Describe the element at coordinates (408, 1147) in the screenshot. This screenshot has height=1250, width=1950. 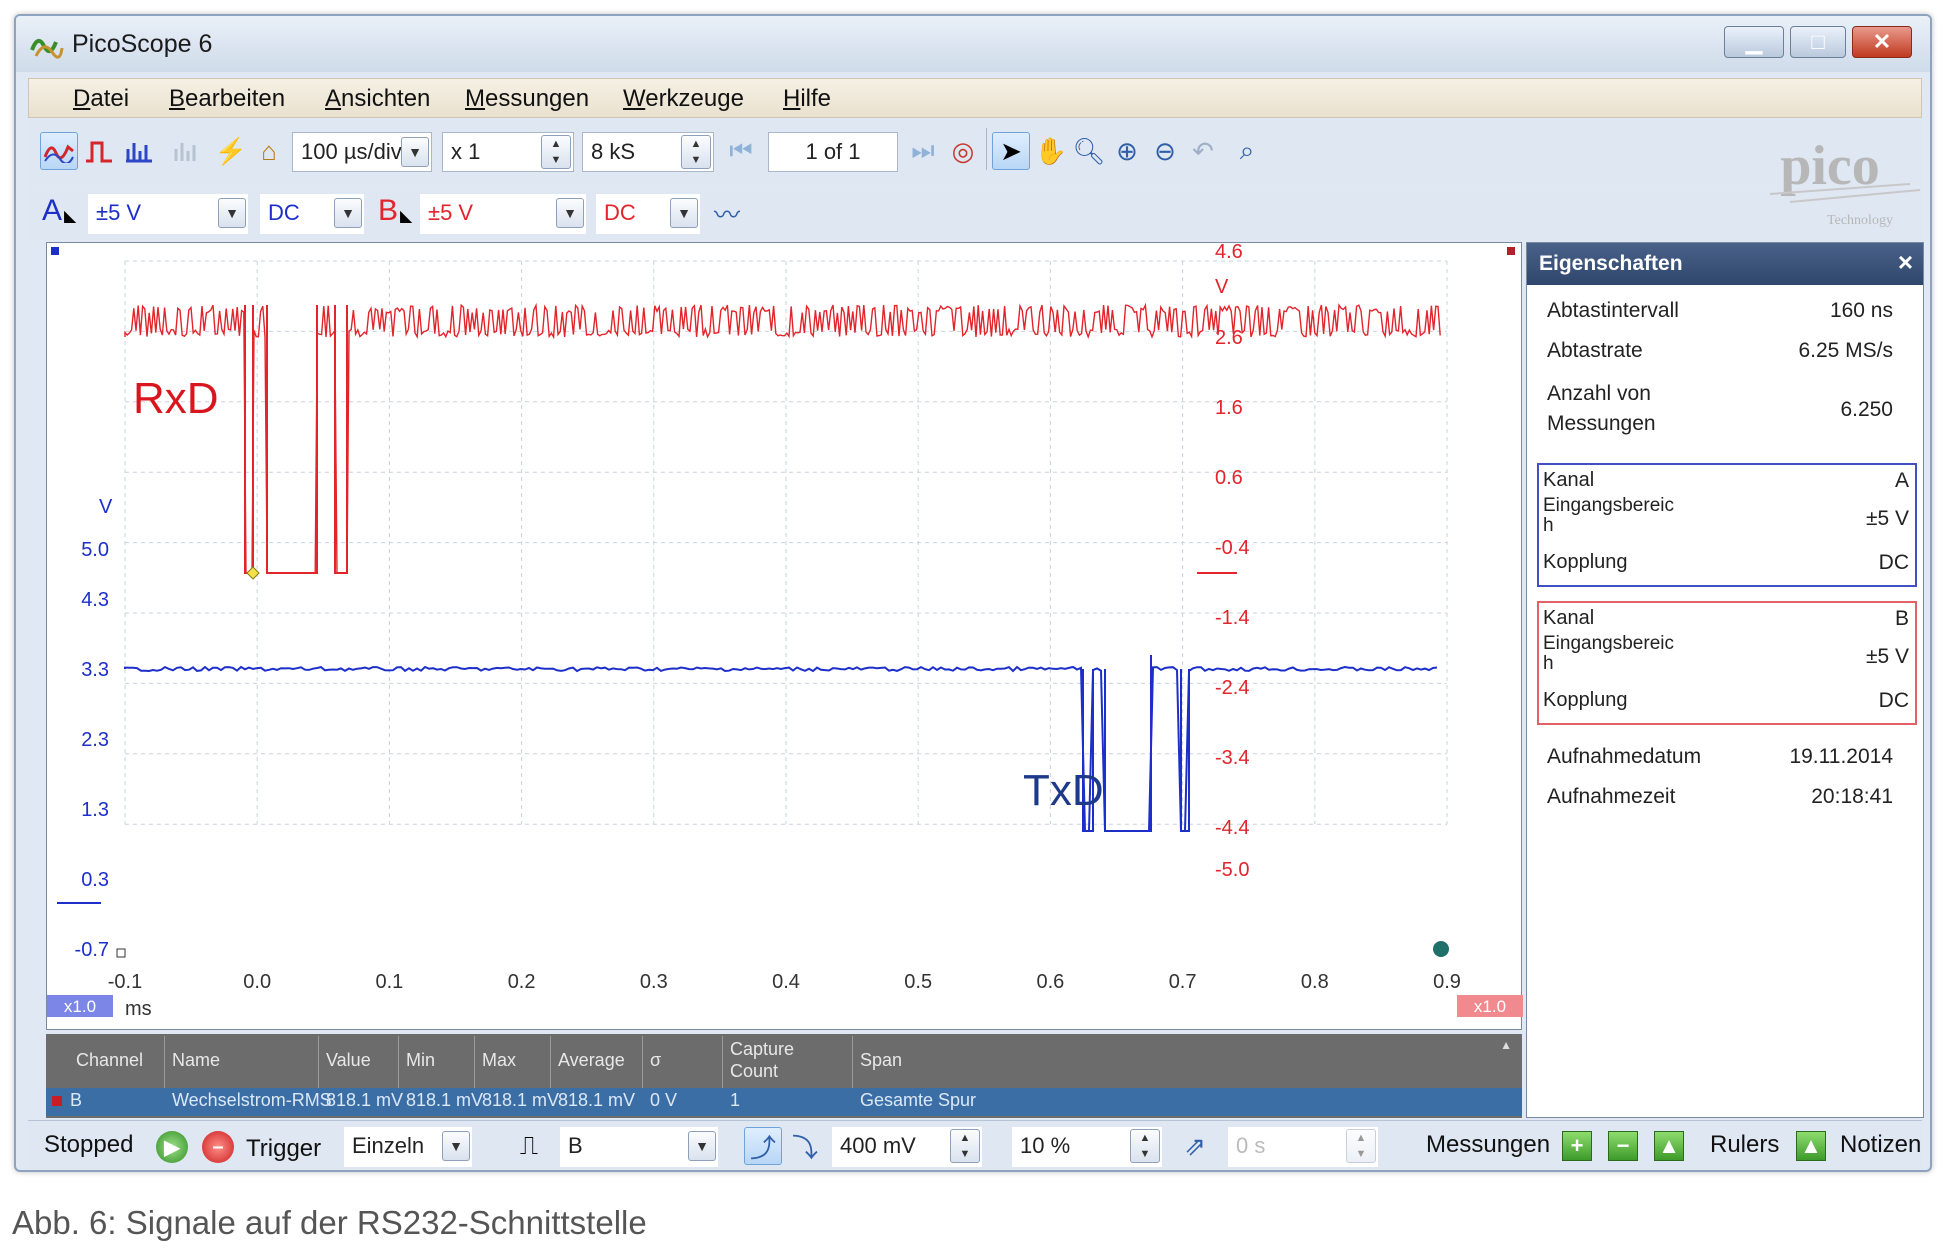
I see `trigger-mode-select: Einzeln ▼` at that location.